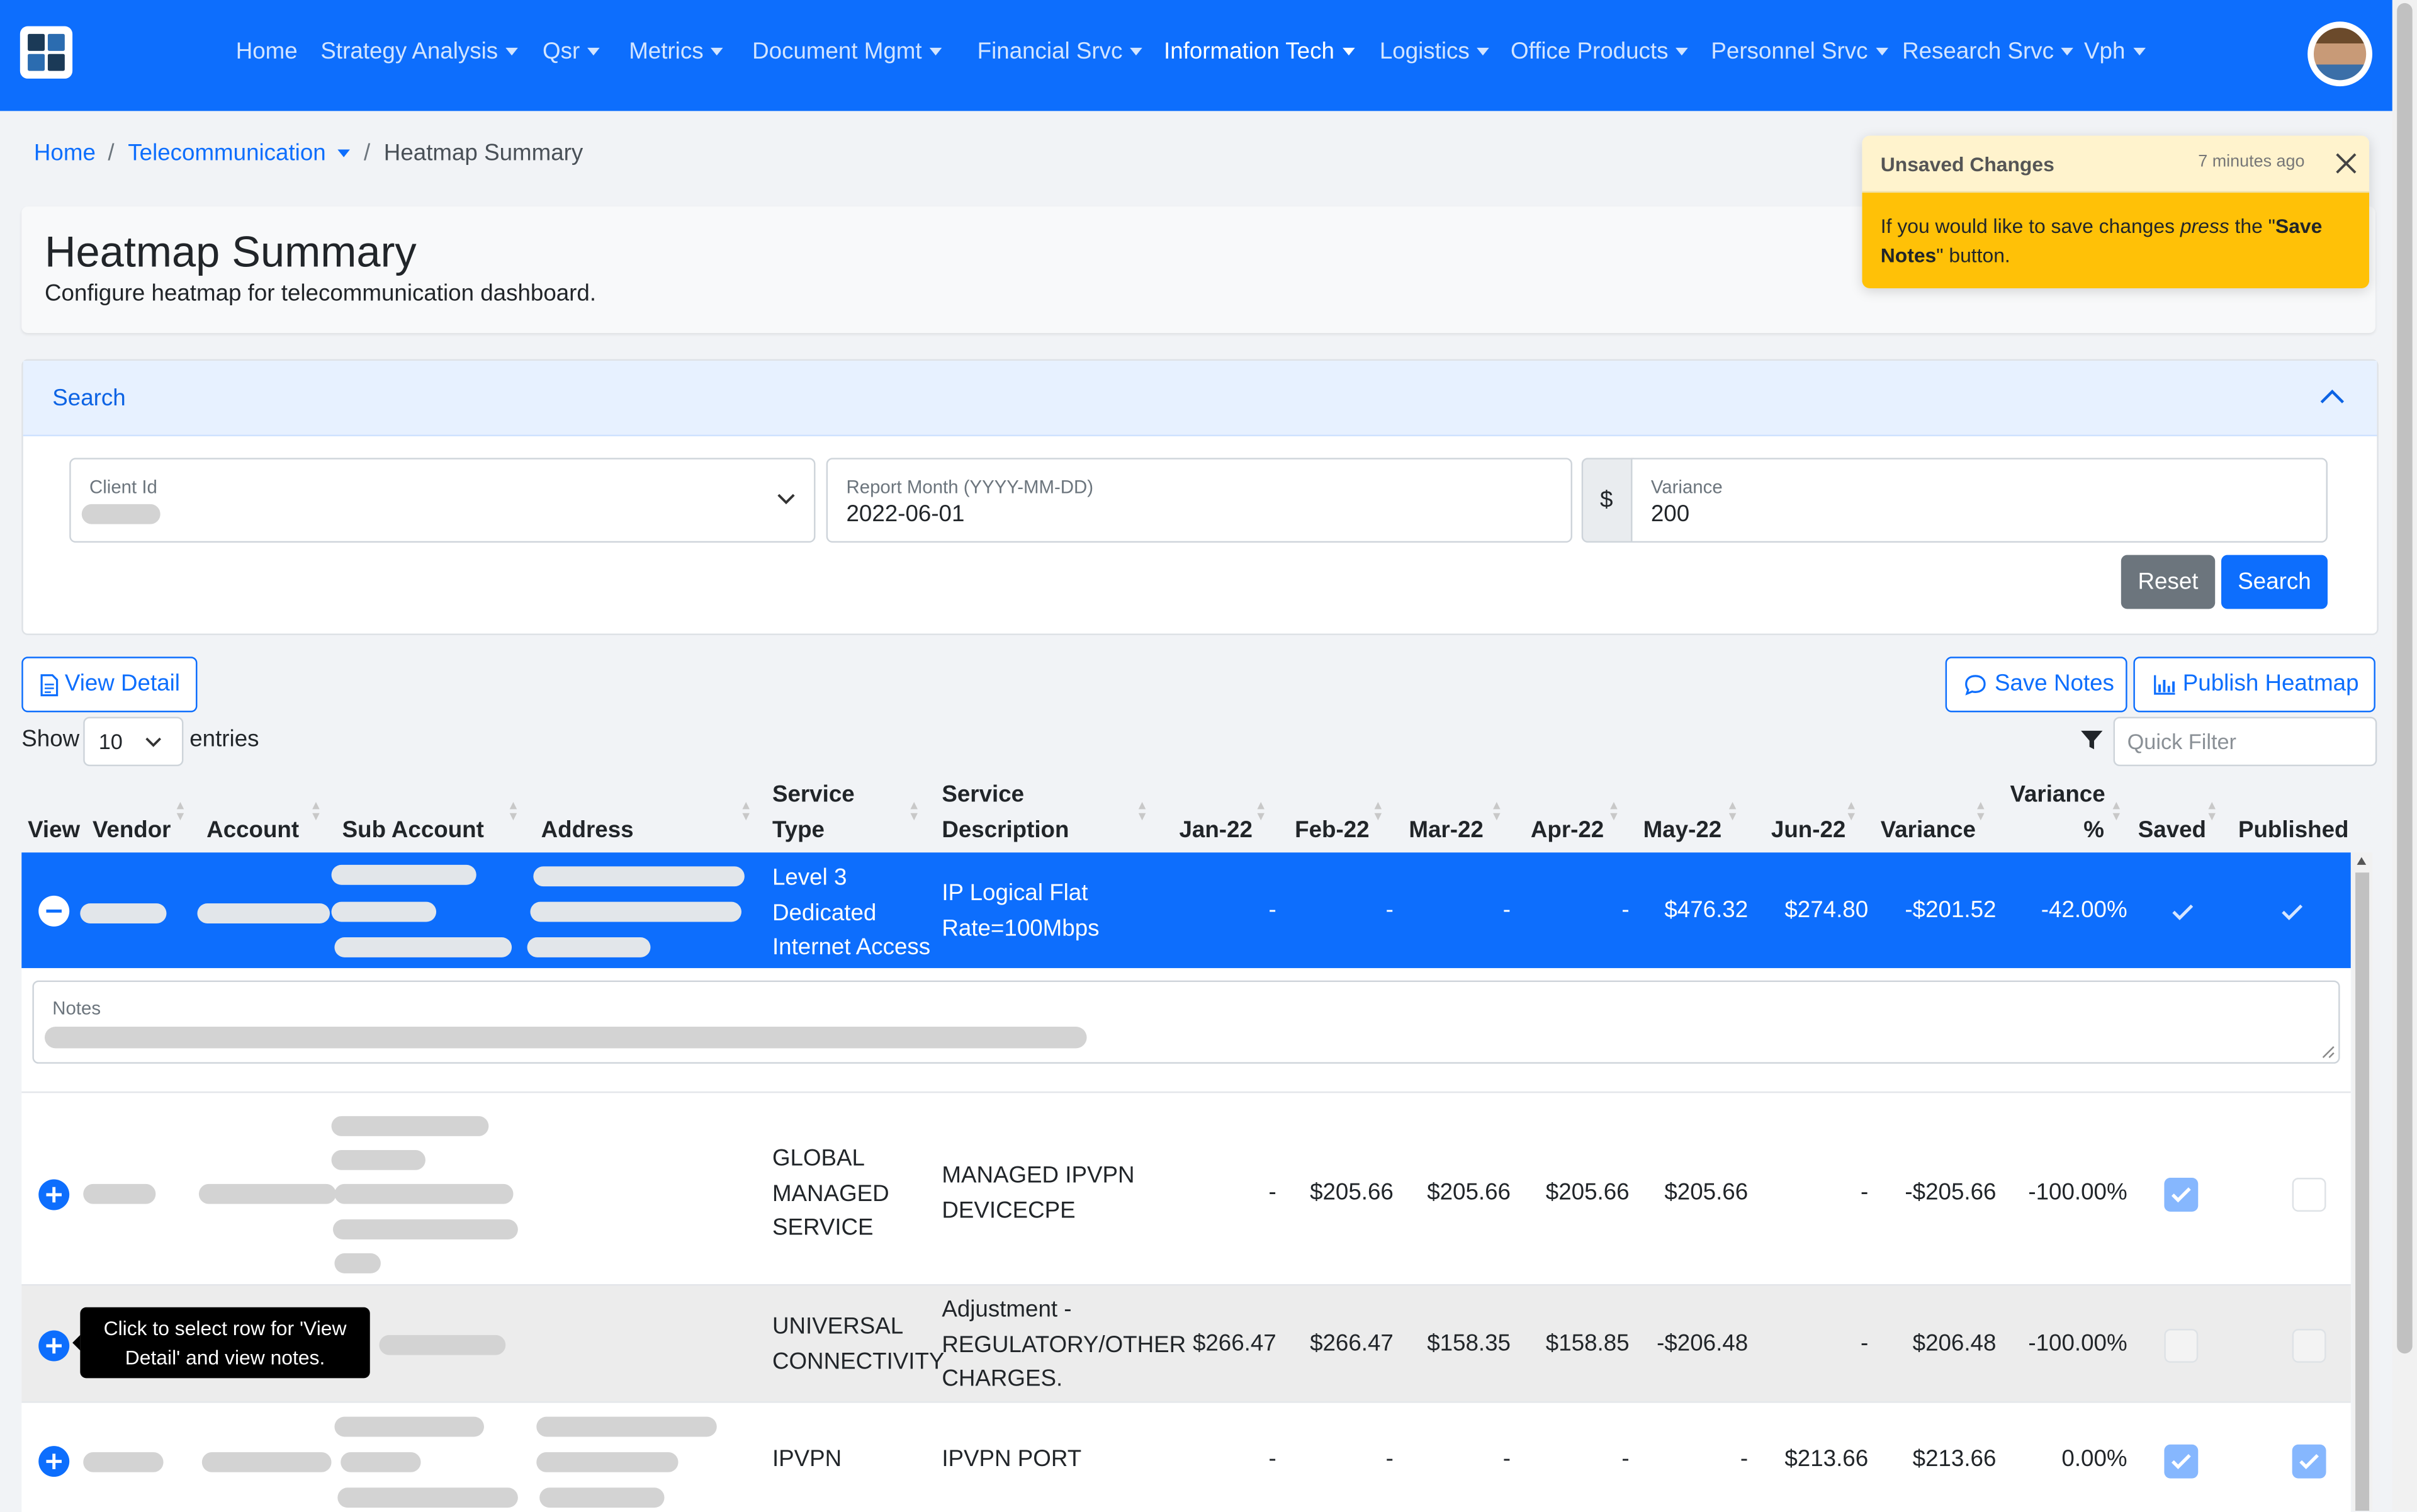  I want to click on table-scrollbar-thumb, so click(2362, 1191).